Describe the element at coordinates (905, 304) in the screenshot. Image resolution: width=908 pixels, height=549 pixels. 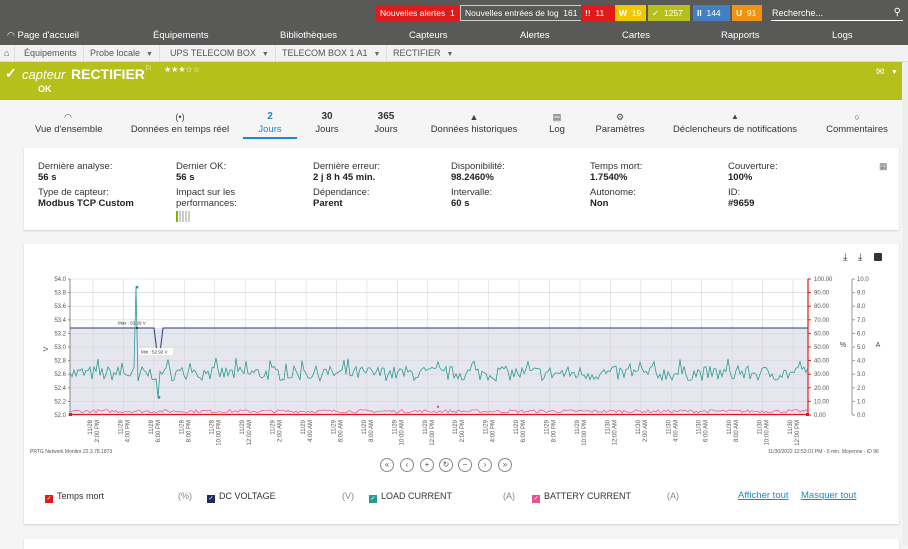
I see `scrollbar` at that location.